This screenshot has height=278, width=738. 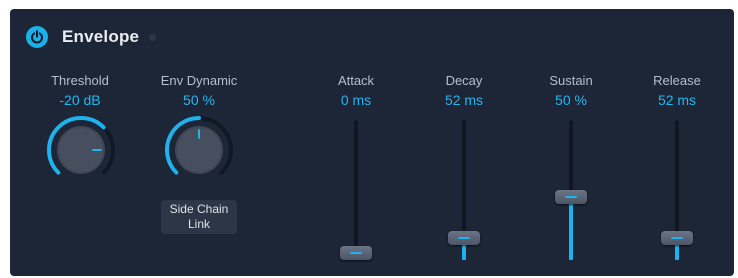 I want to click on attack-slider-track, so click(x=356, y=190).